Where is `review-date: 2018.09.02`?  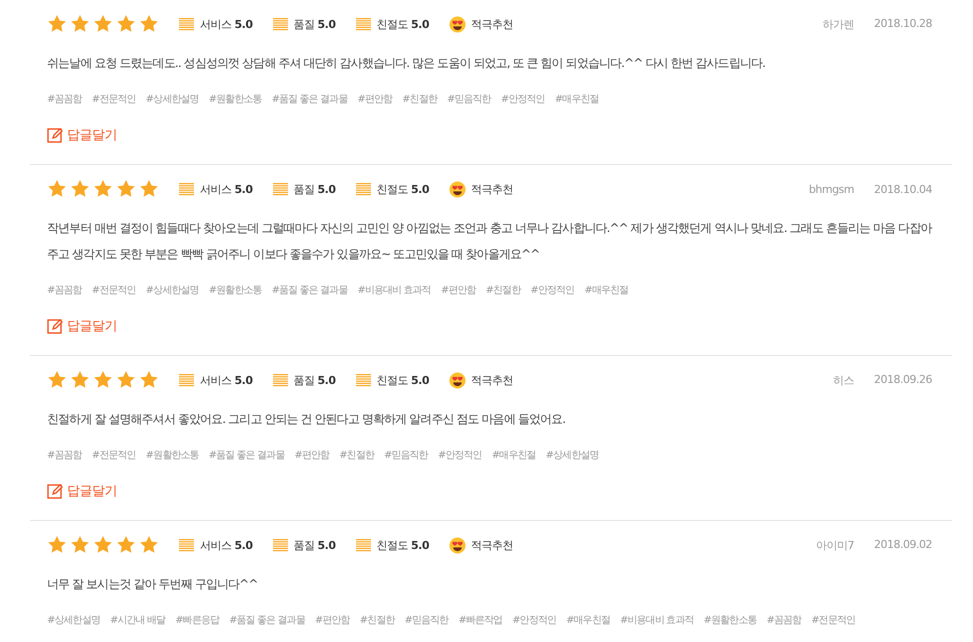 review-date: 2018.09.02 is located at coordinates (903, 545).